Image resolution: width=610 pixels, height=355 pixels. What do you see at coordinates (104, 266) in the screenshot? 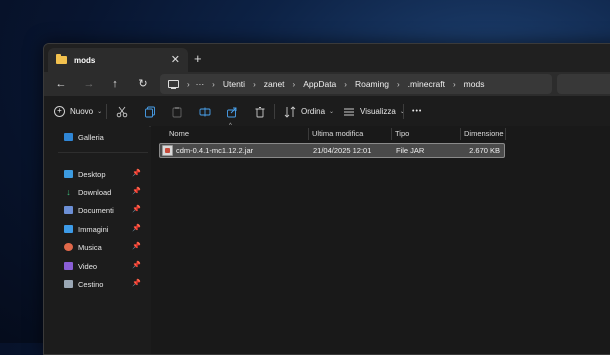
I see `sidebar-item-video: Video 📌` at bounding box center [104, 266].